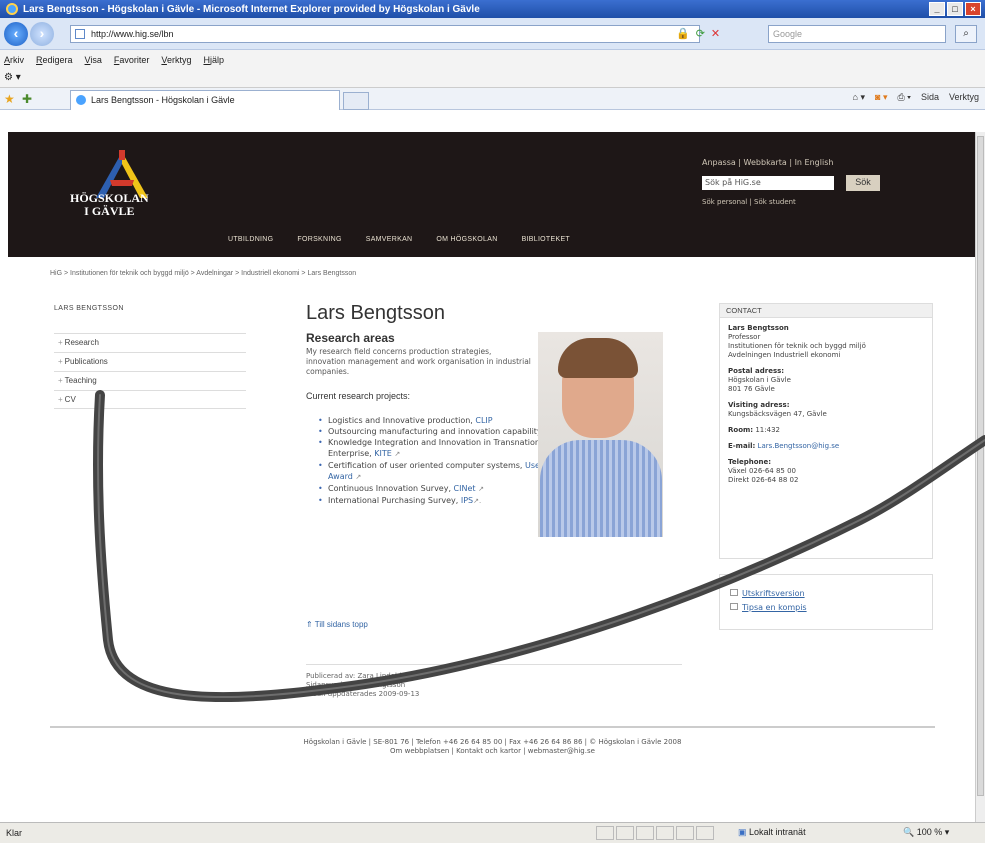  Describe the element at coordinates (467, 500) in the screenshot. I see `project-link-ips: IPS` at that location.